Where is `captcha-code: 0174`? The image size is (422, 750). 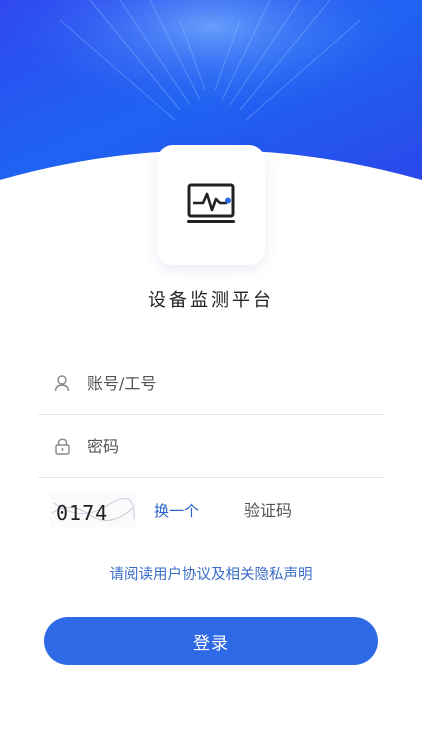 captcha-code: 0174 is located at coordinates (82, 513).